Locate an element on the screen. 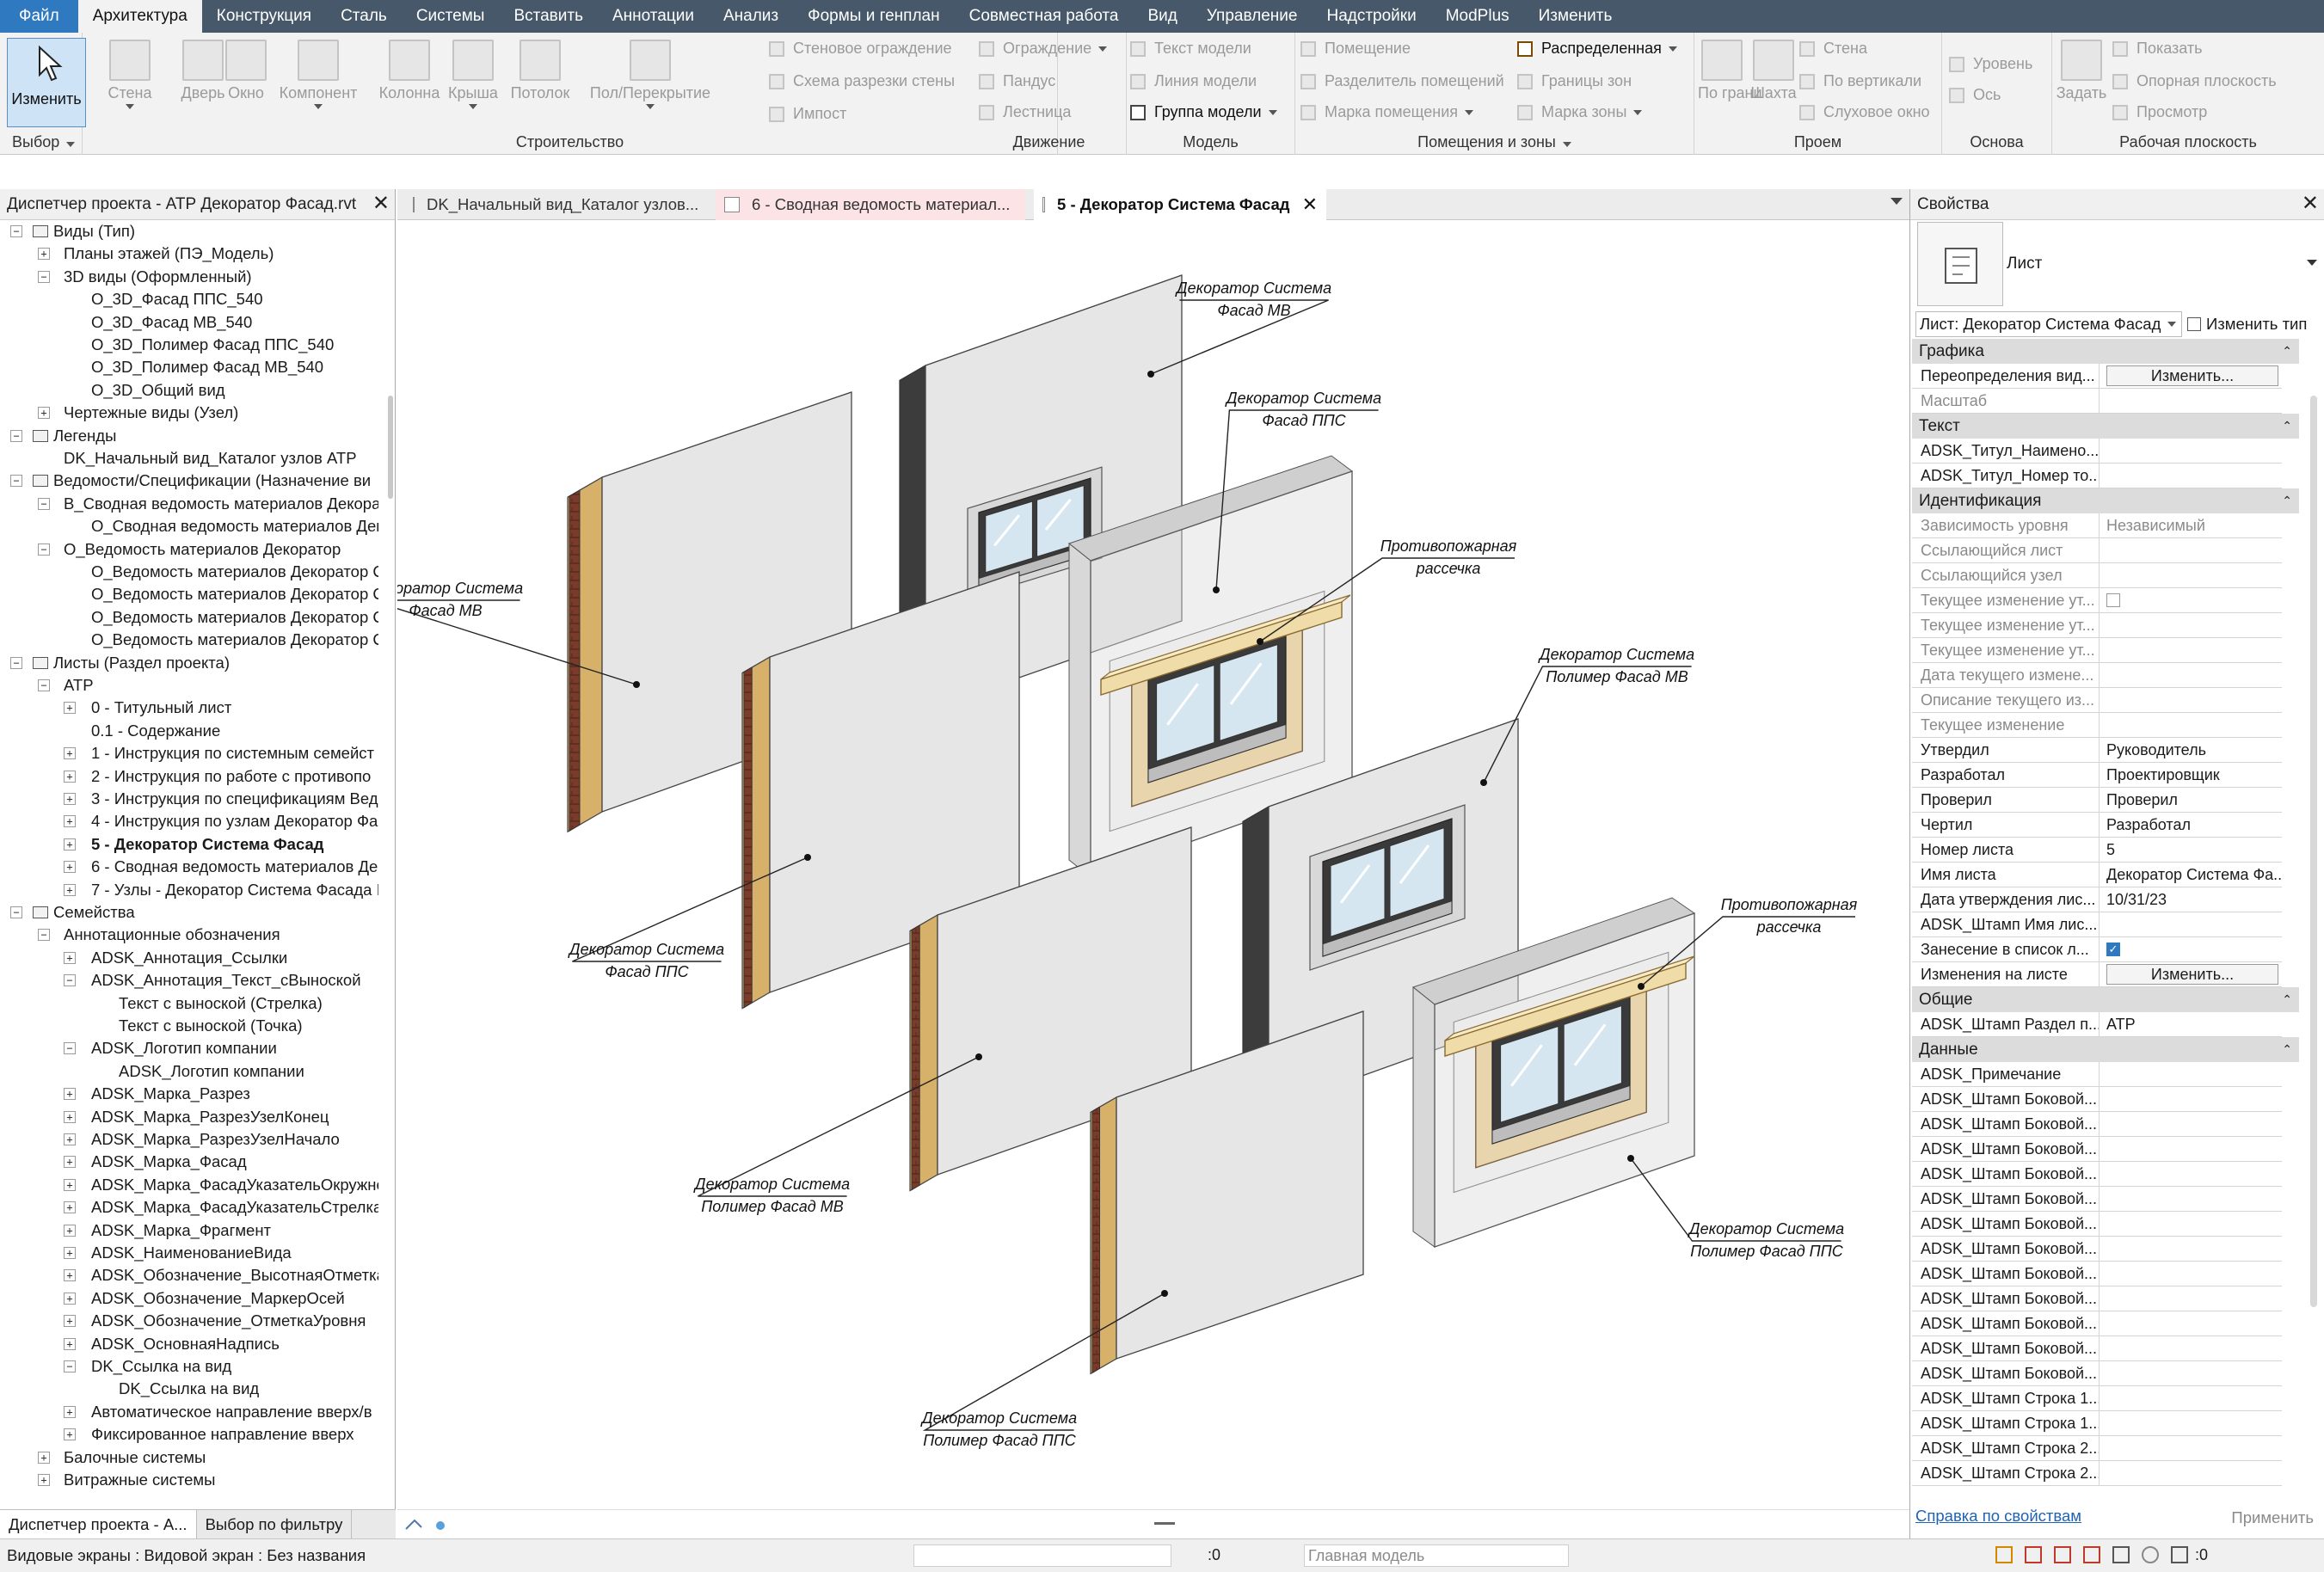 The image size is (2324, 1572). property-group-header: Графика ⌃ is located at coordinates (2105, 351).